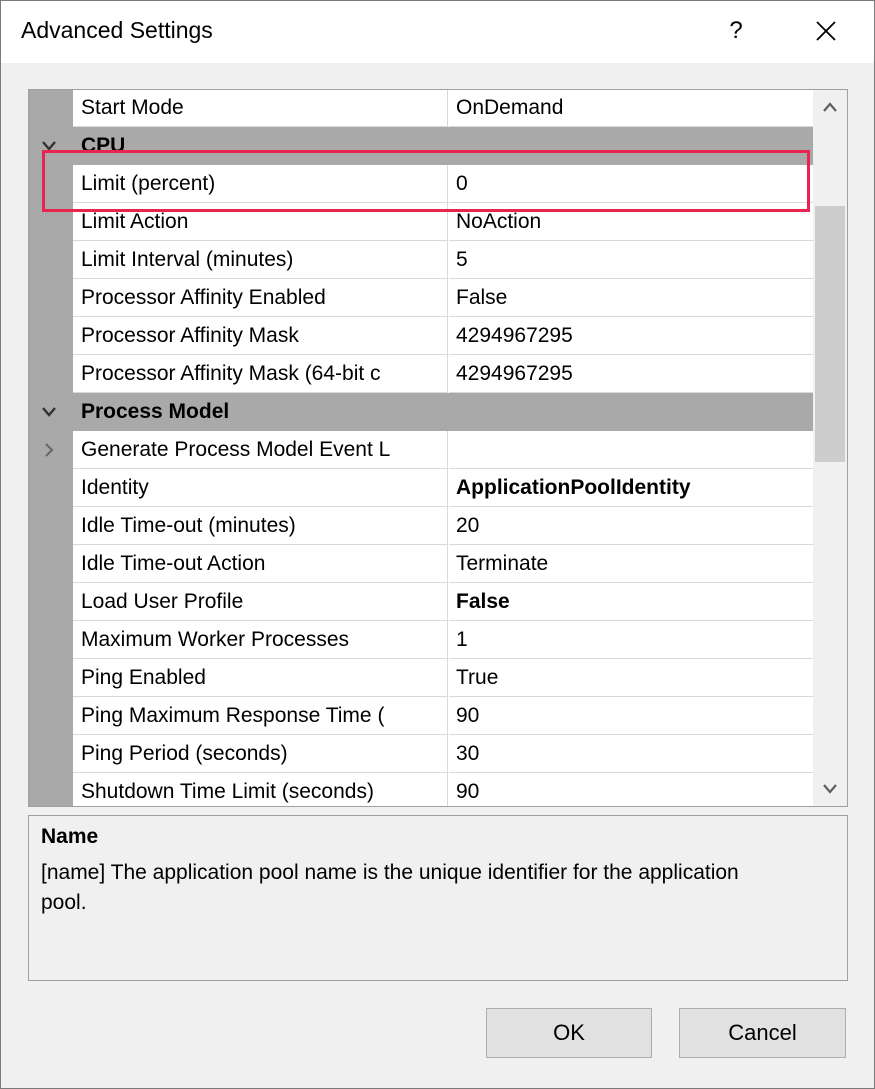 The height and width of the screenshot is (1089, 875). Describe the element at coordinates (260, 450) in the screenshot. I see `property-name: Generate Process Model Event L` at that location.